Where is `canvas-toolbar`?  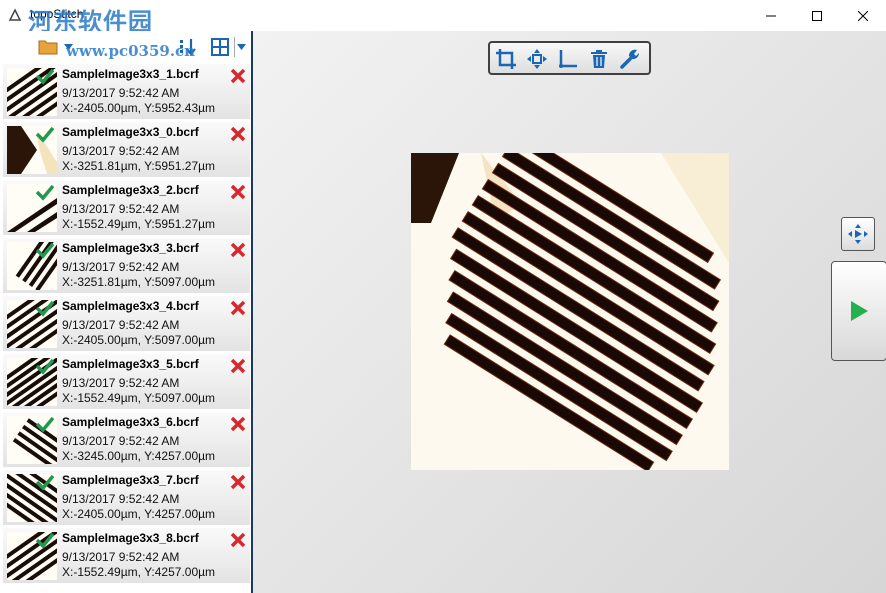
canvas-toolbar is located at coordinates (569, 58).